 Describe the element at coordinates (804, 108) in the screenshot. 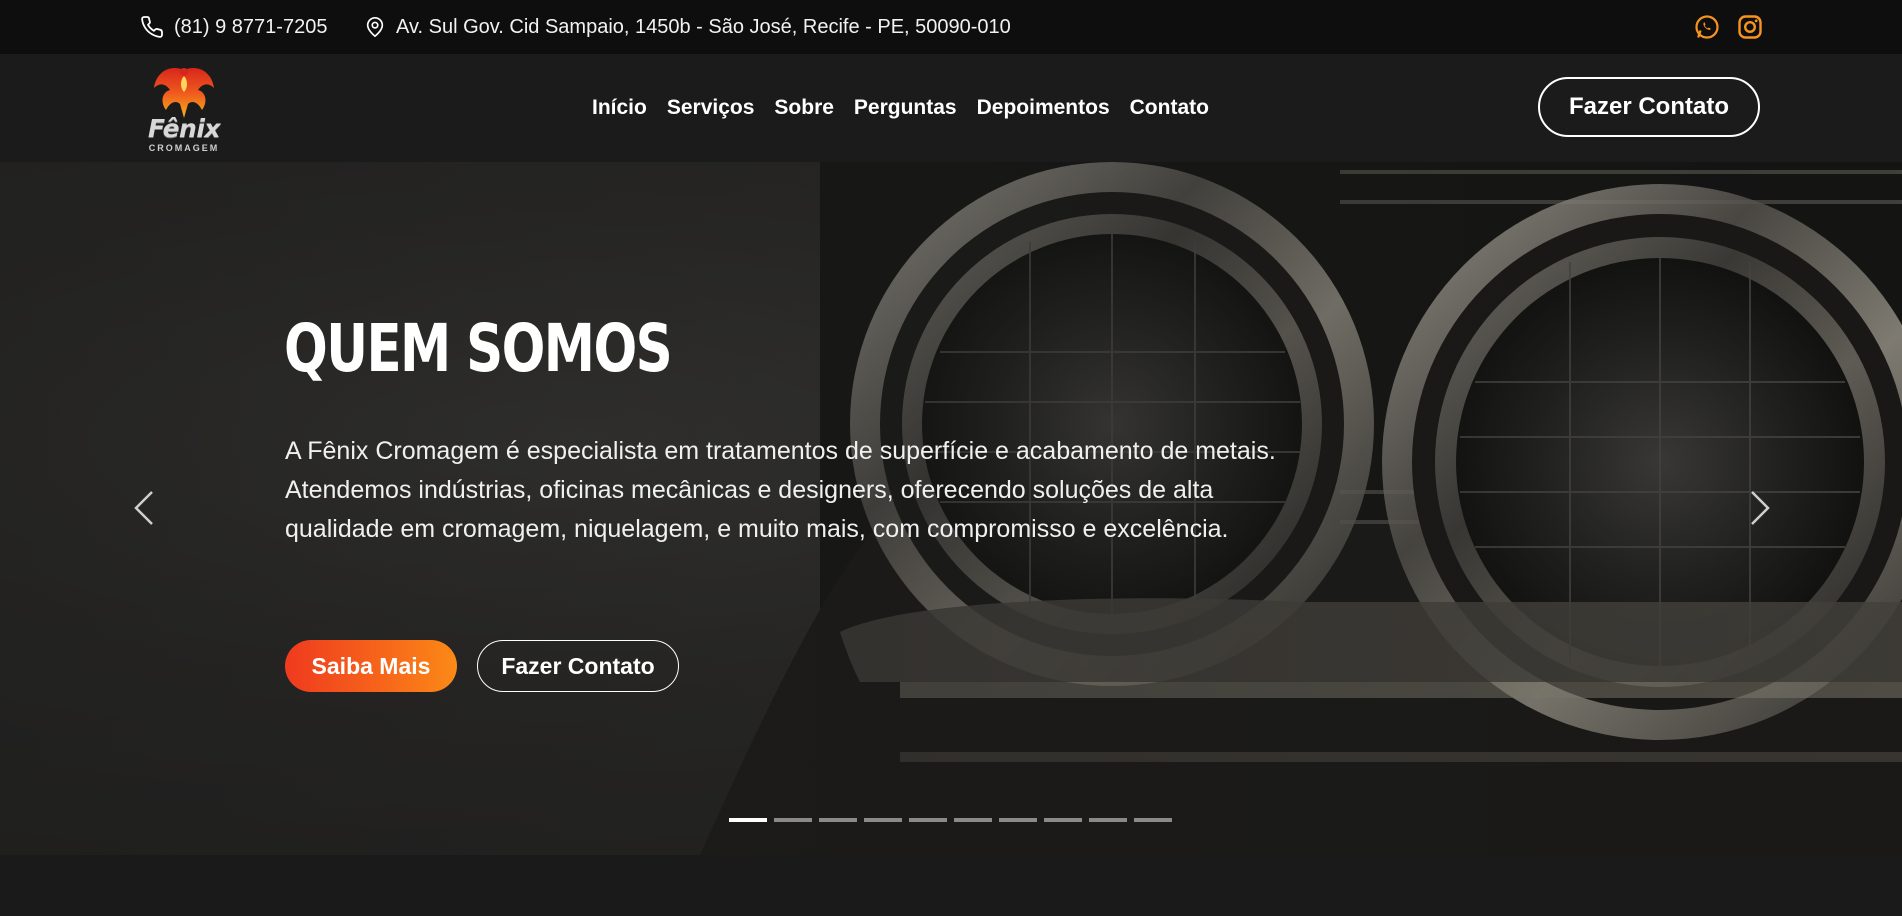

I see `nav-link-sobre: Sobre` at that location.